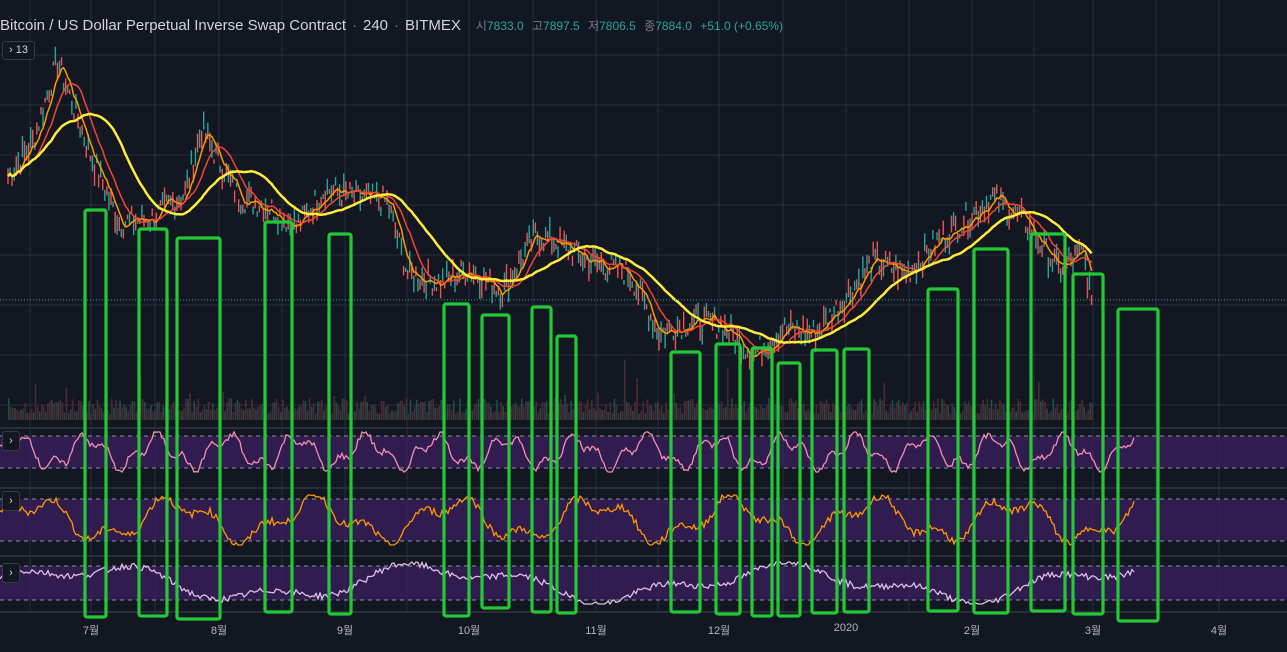  Describe the element at coordinates (375, 25) in the screenshot. I see `interval-label: 240` at that location.